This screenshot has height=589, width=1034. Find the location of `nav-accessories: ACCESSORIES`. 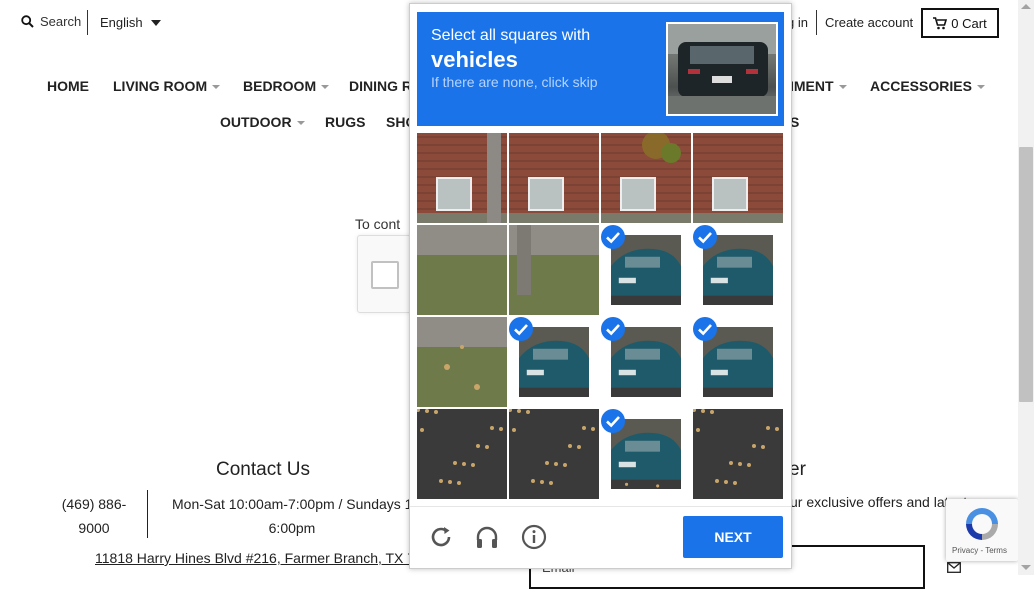

nav-accessories: ACCESSORIES is located at coordinates (927, 86).